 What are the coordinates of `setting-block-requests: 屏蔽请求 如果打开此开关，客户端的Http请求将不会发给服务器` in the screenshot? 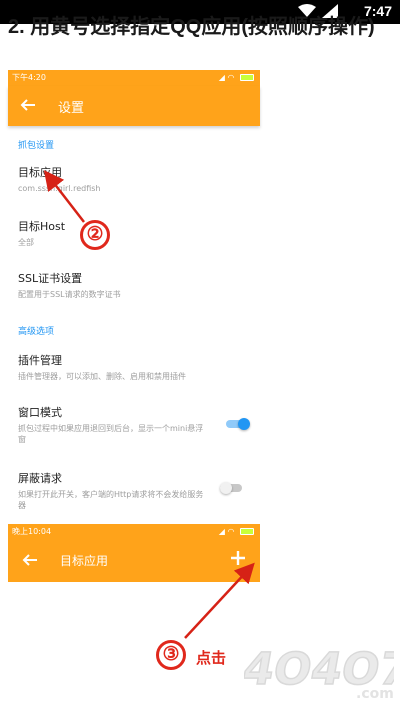 It's located at (113, 490).